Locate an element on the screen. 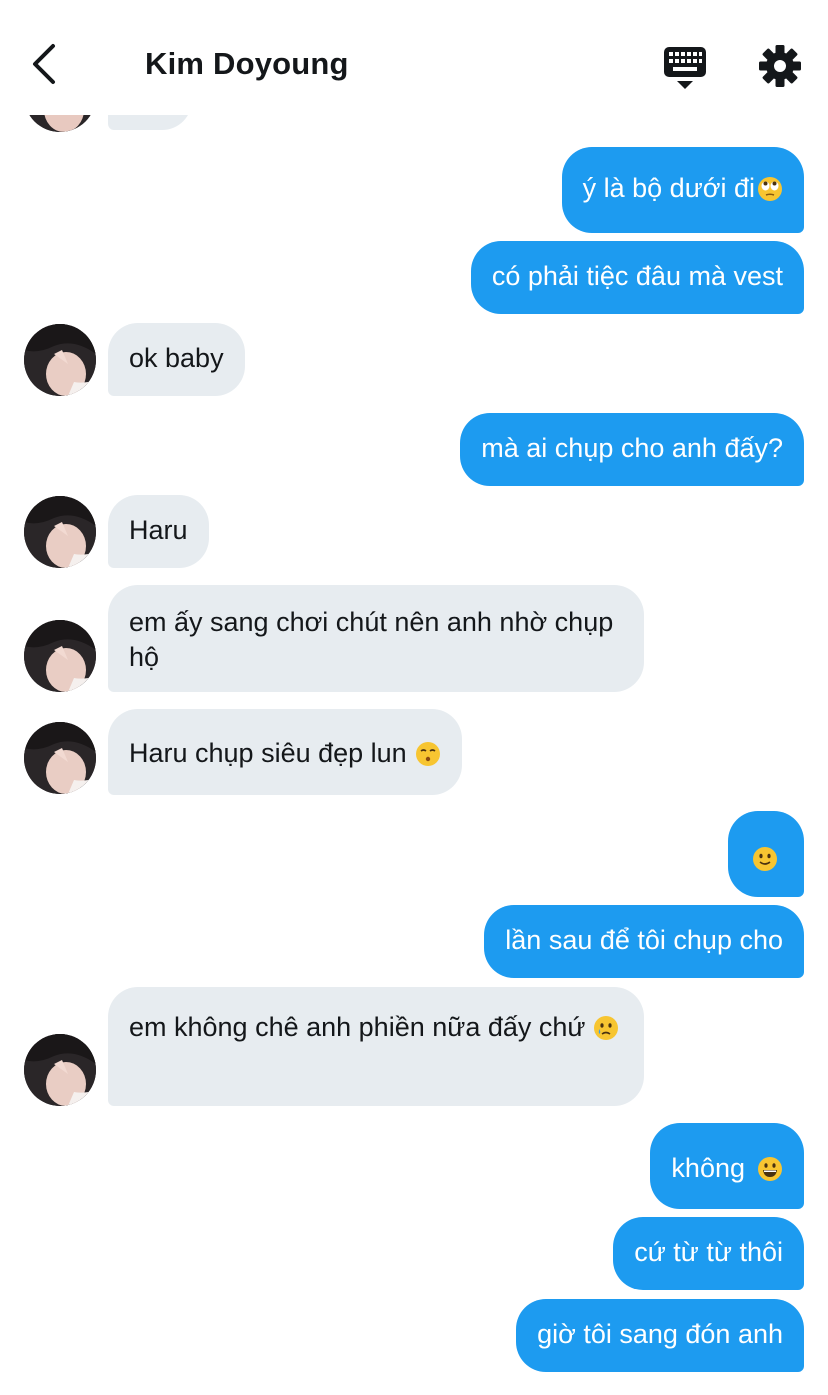  message-text: Haru chụp siêu đẹp lun is located at coordinates (268, 753).